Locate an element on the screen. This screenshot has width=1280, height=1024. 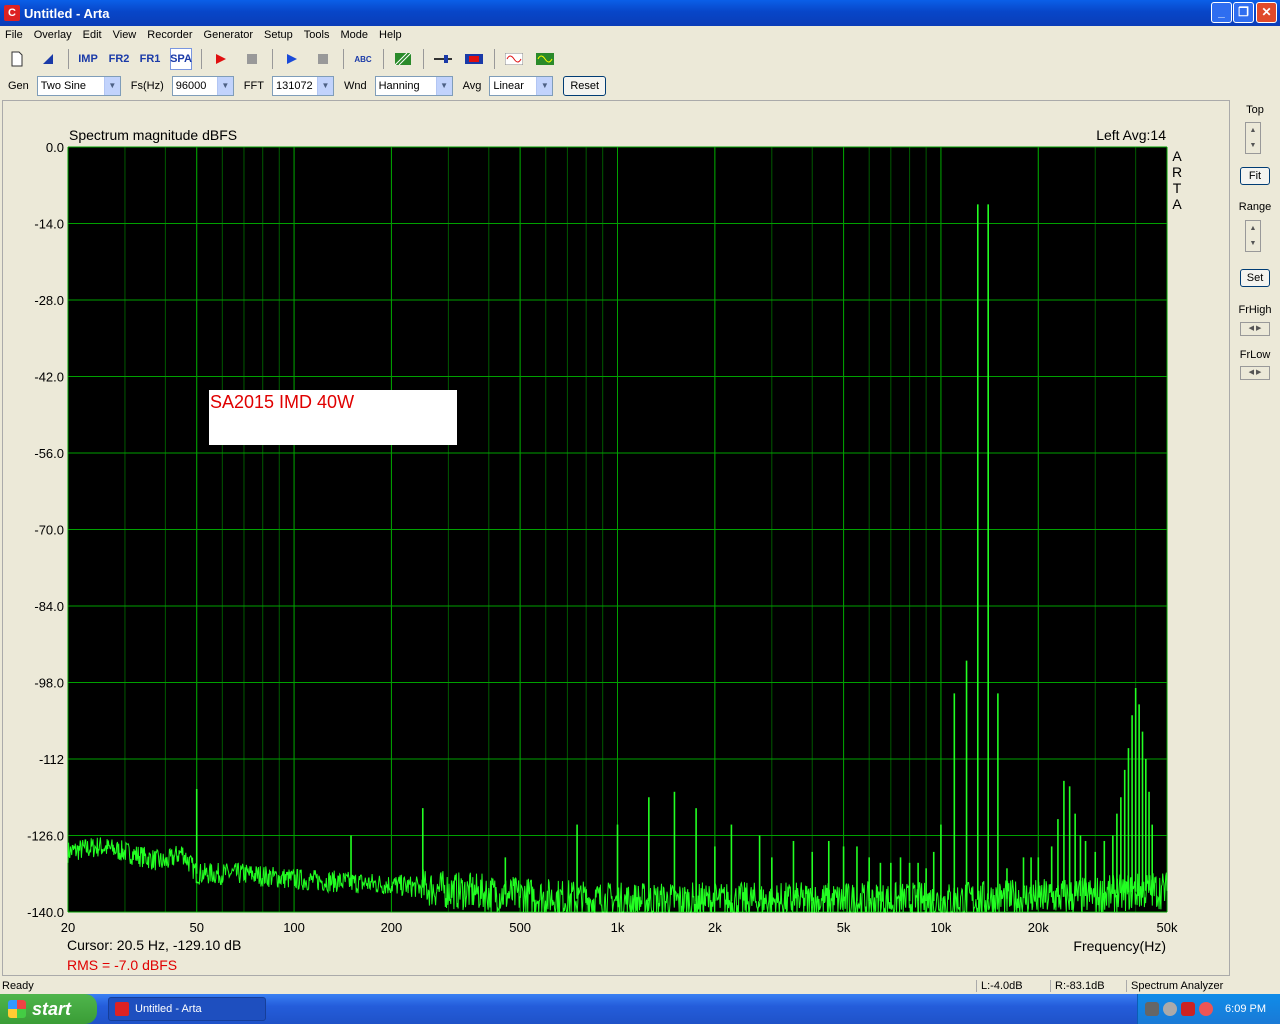
gen-label: Gen is located at coordinates (18, 86).